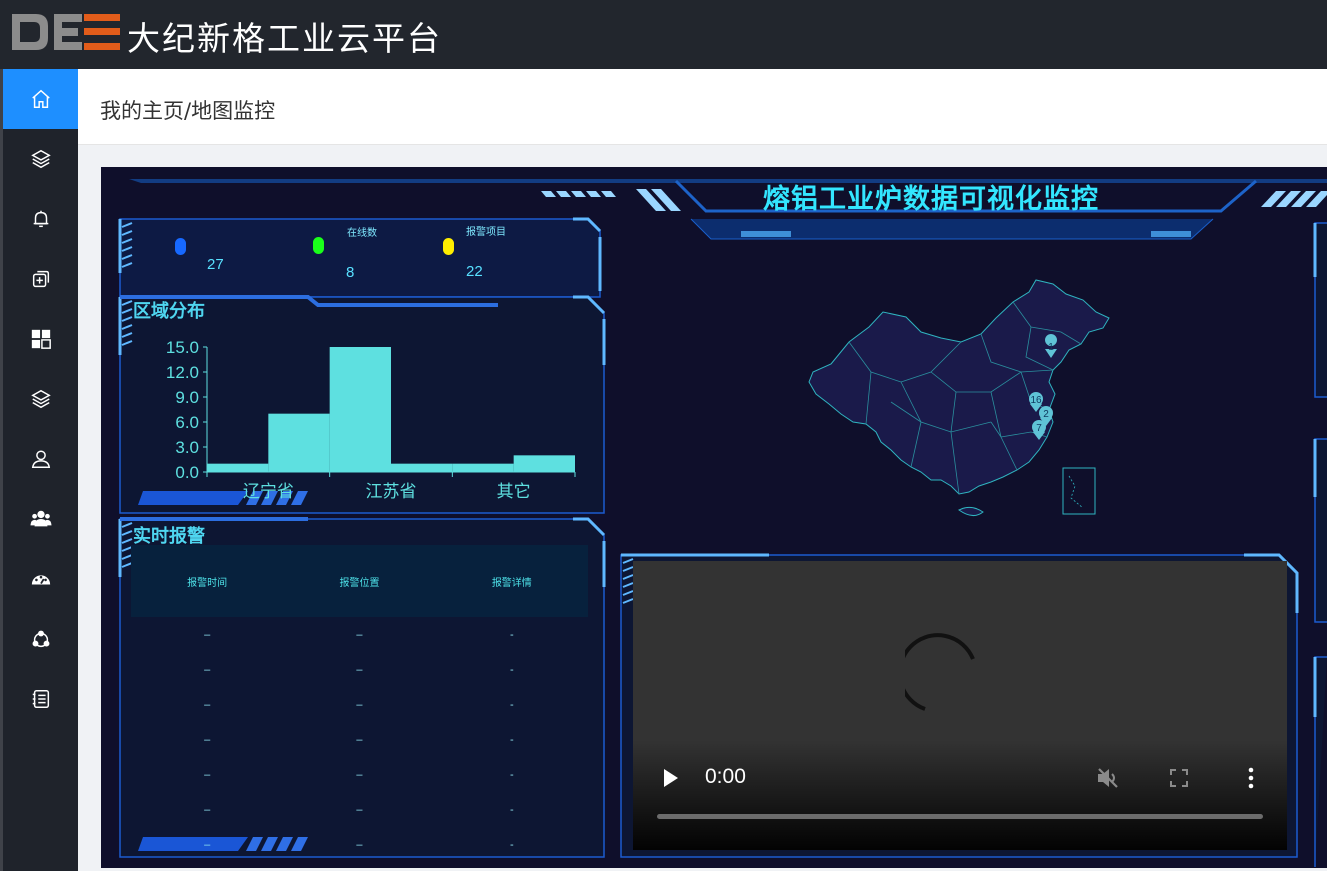 Image resolution: width=1327 pixels, height=871 pixels. Describe the element at coordinates (940, 672) in the screenshot. I see `loading-spinner-icon` at that location.